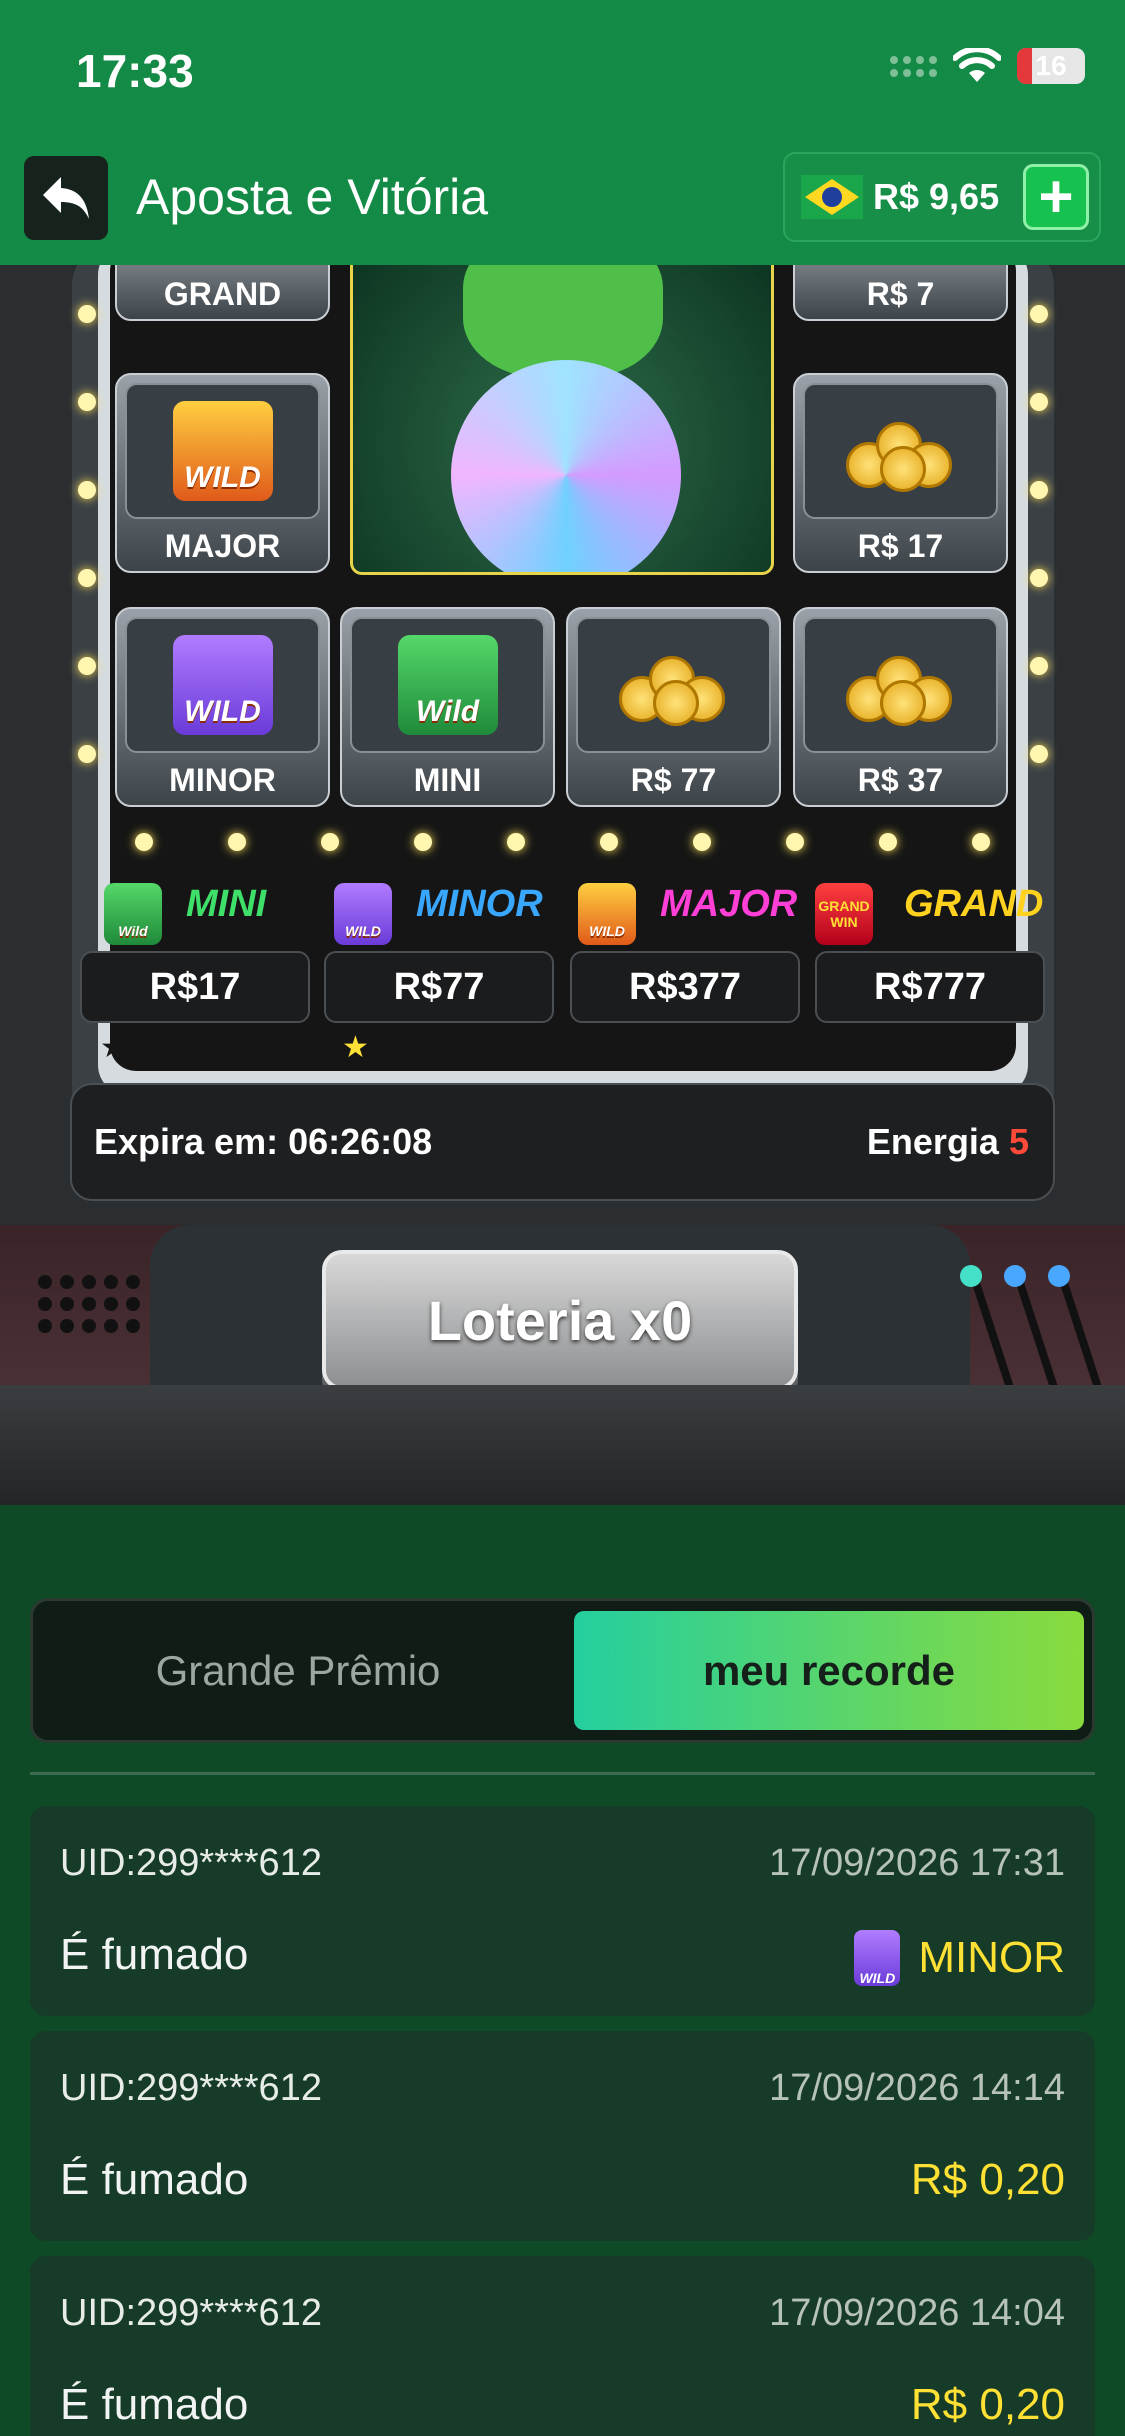 This screenshot has width=1125, height=2436. What do you see at coordinates (974, 904) in the screenshot?
I see `jackpot-name-grand: GRAND` at bounding box center [974, 904].